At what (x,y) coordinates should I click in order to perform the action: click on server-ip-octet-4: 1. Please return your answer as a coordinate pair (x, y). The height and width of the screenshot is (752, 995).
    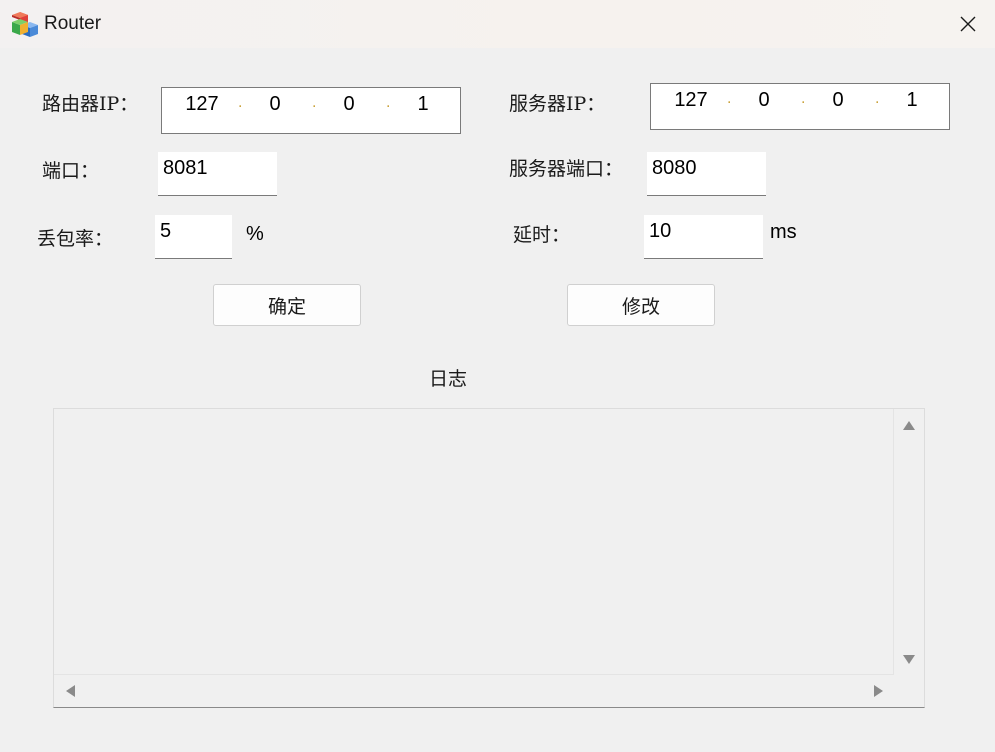
    Looking at the image, I should click on (912, 100).